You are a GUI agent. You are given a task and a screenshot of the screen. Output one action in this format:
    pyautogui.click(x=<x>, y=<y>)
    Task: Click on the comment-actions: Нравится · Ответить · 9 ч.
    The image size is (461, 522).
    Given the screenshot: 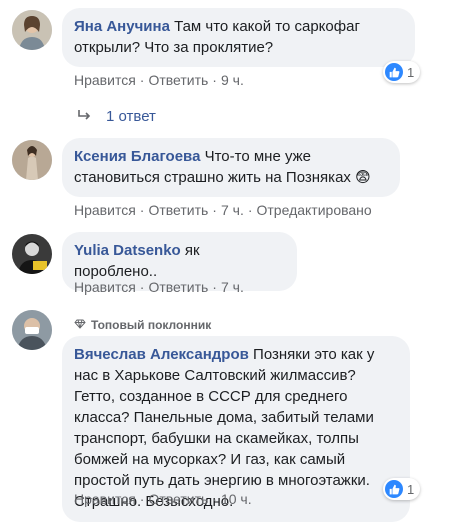 What is the action you would take?
    pyautogui.click(x=159, y=80)
    